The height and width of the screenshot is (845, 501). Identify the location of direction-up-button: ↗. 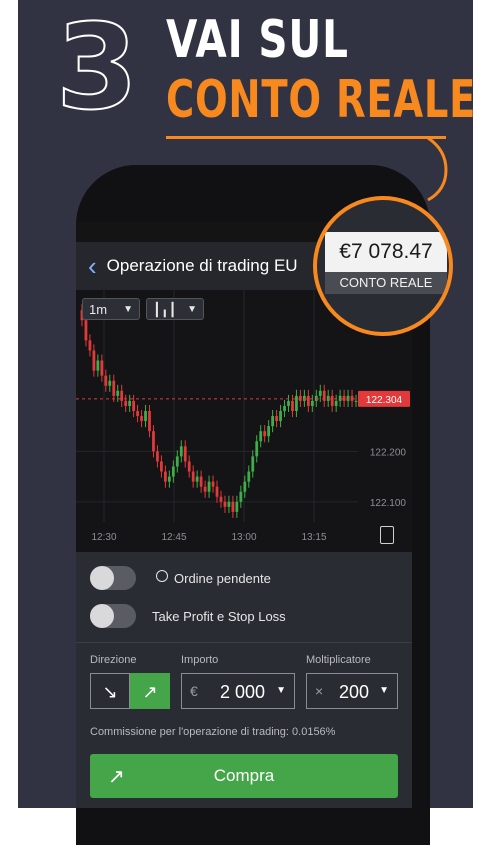
(150, 691).